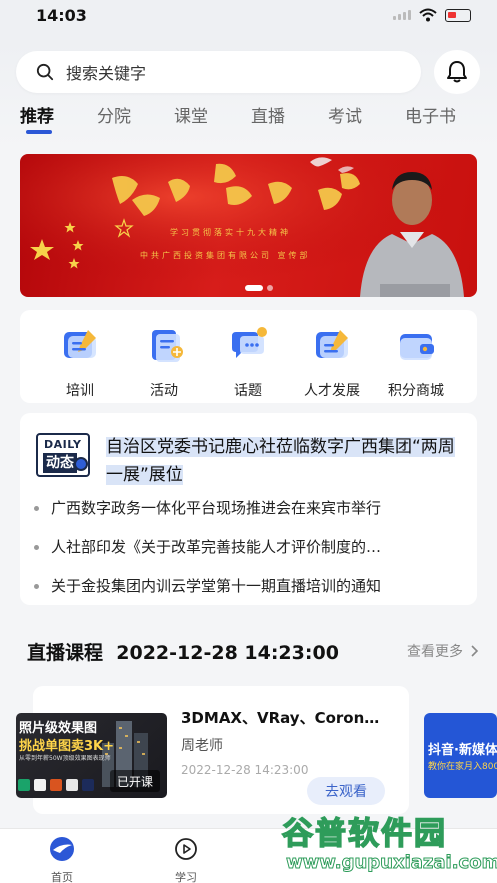 Image resolution: width=497 pixels, height=883 pixels. I want to click on signal-icon, so click(402, 15).